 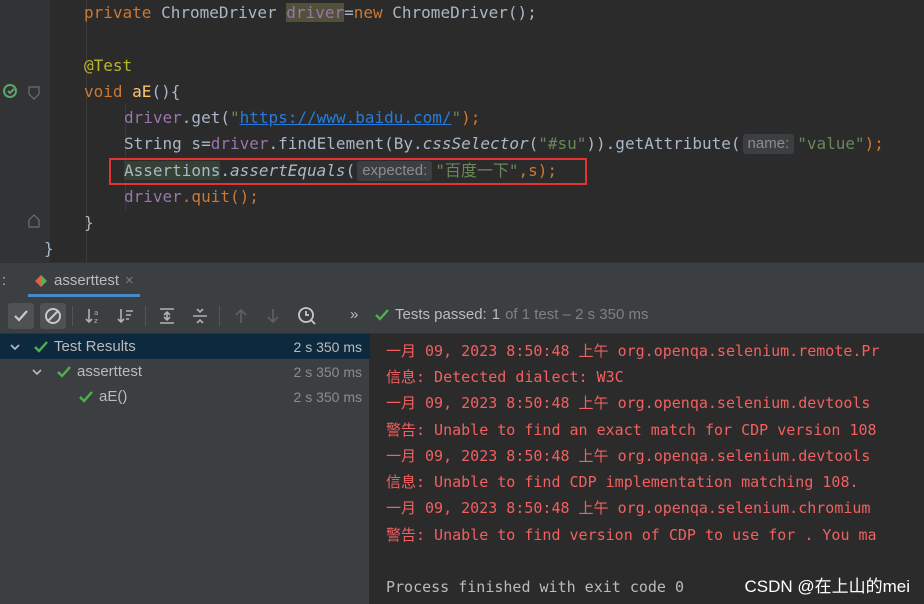 What do you see at coordinates (4, 280) in the screenshot?
I see `tool-window-prefix: :` at bounding box center [4, 280].